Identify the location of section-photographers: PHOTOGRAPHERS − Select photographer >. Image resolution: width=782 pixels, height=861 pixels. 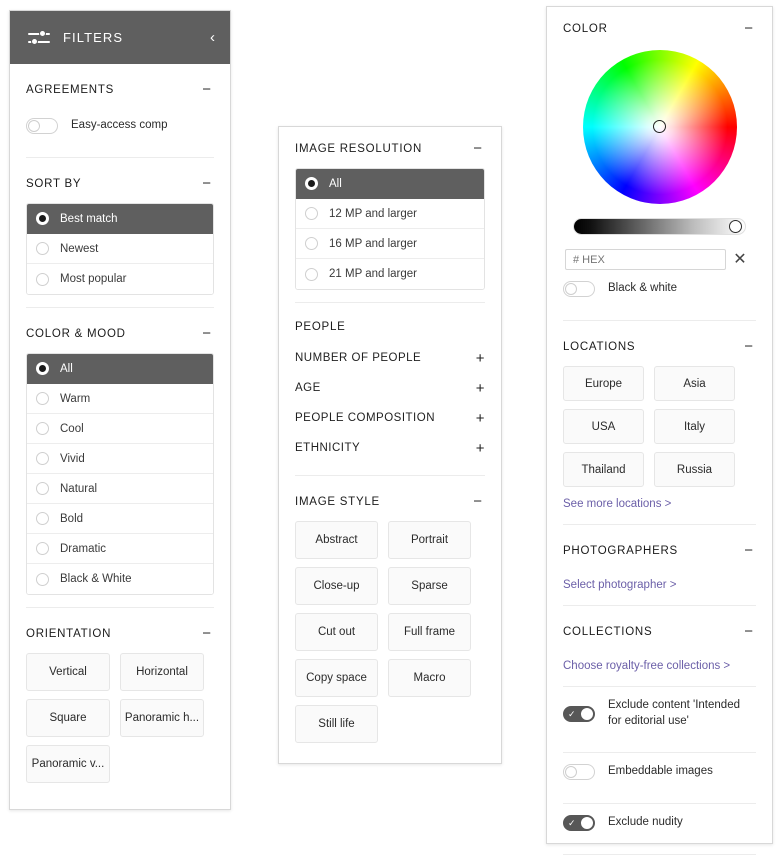
(659, 565).